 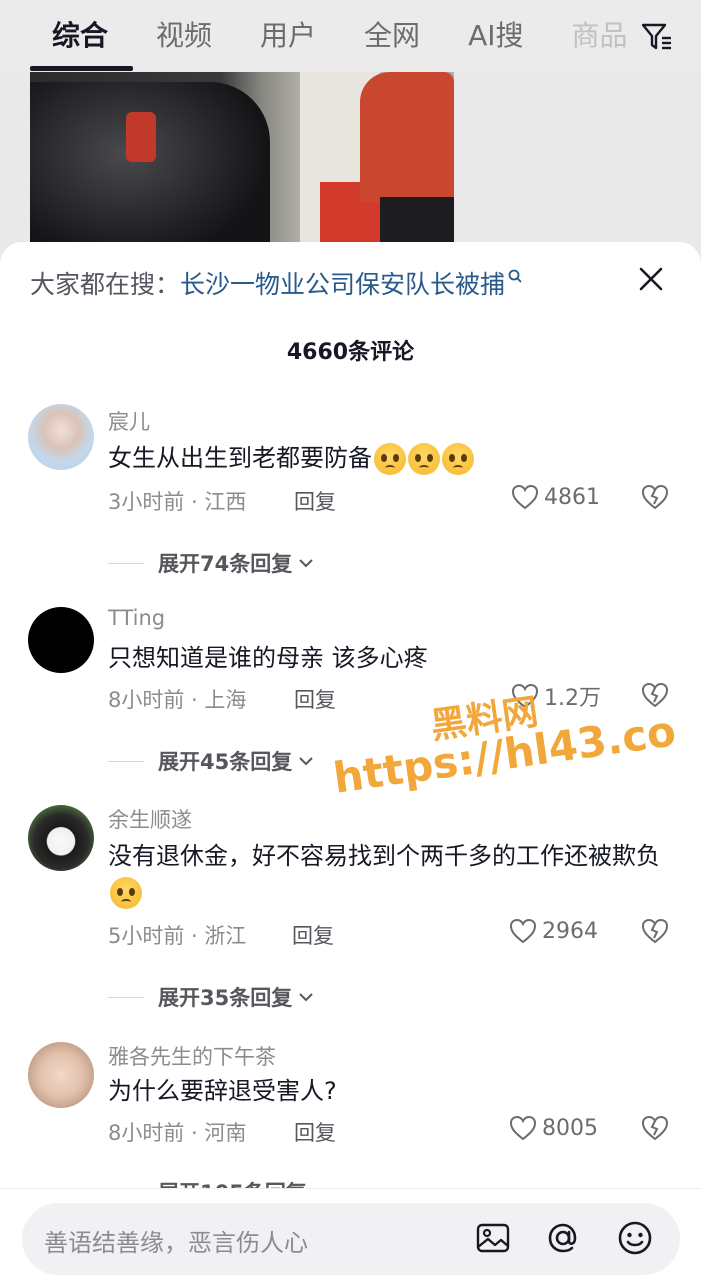 I want to click on comment-username: 雅各先生的下午茶, so click(x=192, y=1056).